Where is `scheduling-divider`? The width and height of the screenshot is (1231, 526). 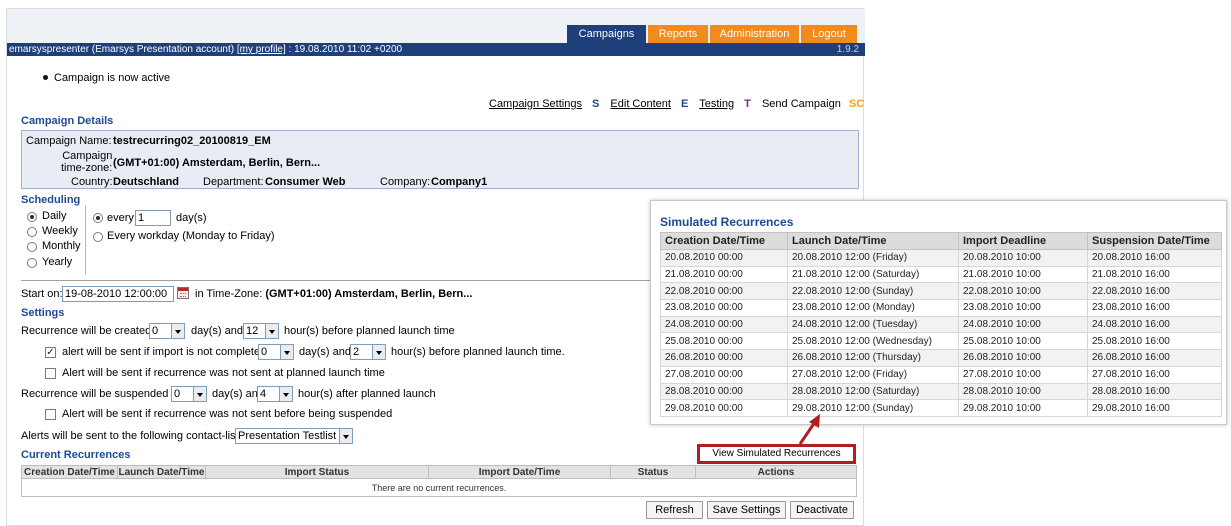
scheduling-divider is located at coordinates (85, 240).